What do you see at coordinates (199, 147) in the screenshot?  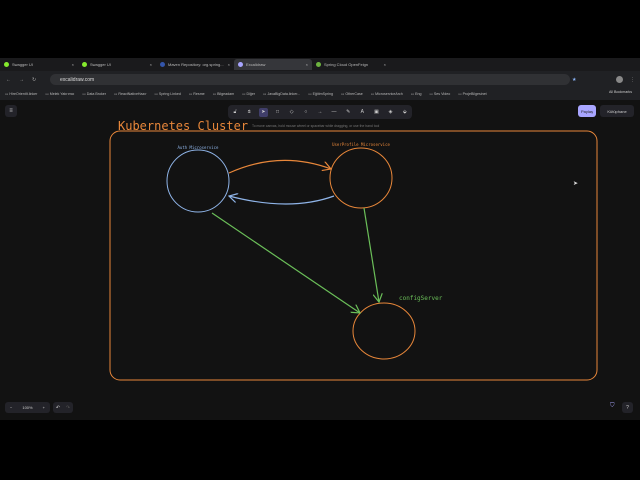 I see `auth-label: Auth Microservice` at bounding box center [199, 147].